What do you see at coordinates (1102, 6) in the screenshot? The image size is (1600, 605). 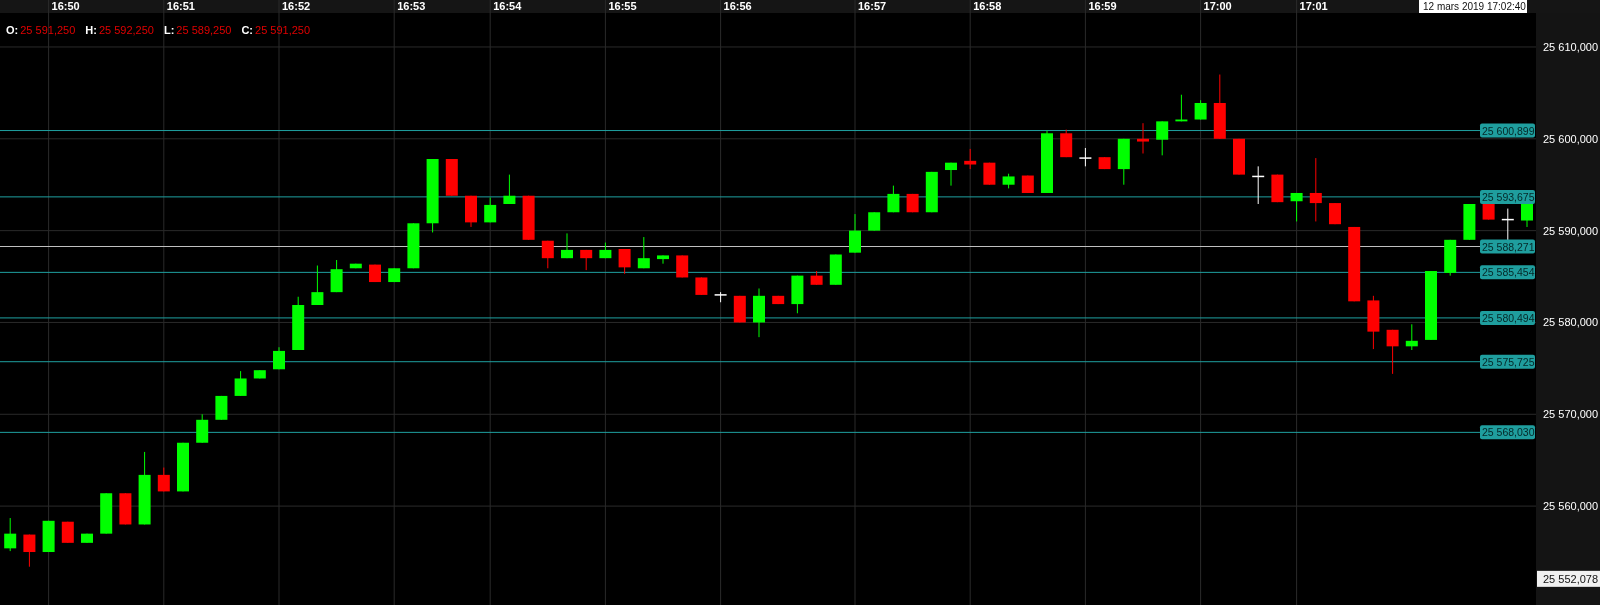 I see `time-axis-label: 16:59` at bounding box center [1102, 6].